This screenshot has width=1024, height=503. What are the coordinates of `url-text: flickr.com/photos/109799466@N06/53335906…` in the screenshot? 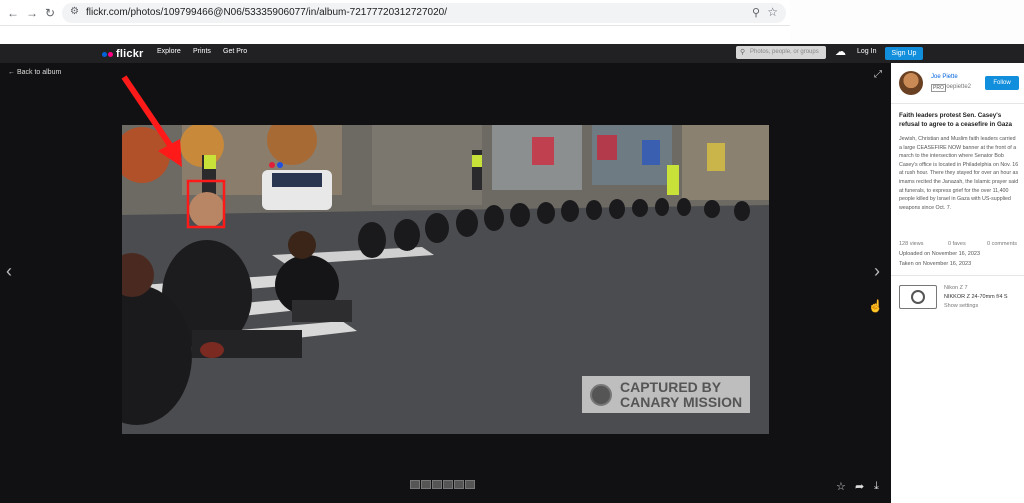 It's located at (266, 12).